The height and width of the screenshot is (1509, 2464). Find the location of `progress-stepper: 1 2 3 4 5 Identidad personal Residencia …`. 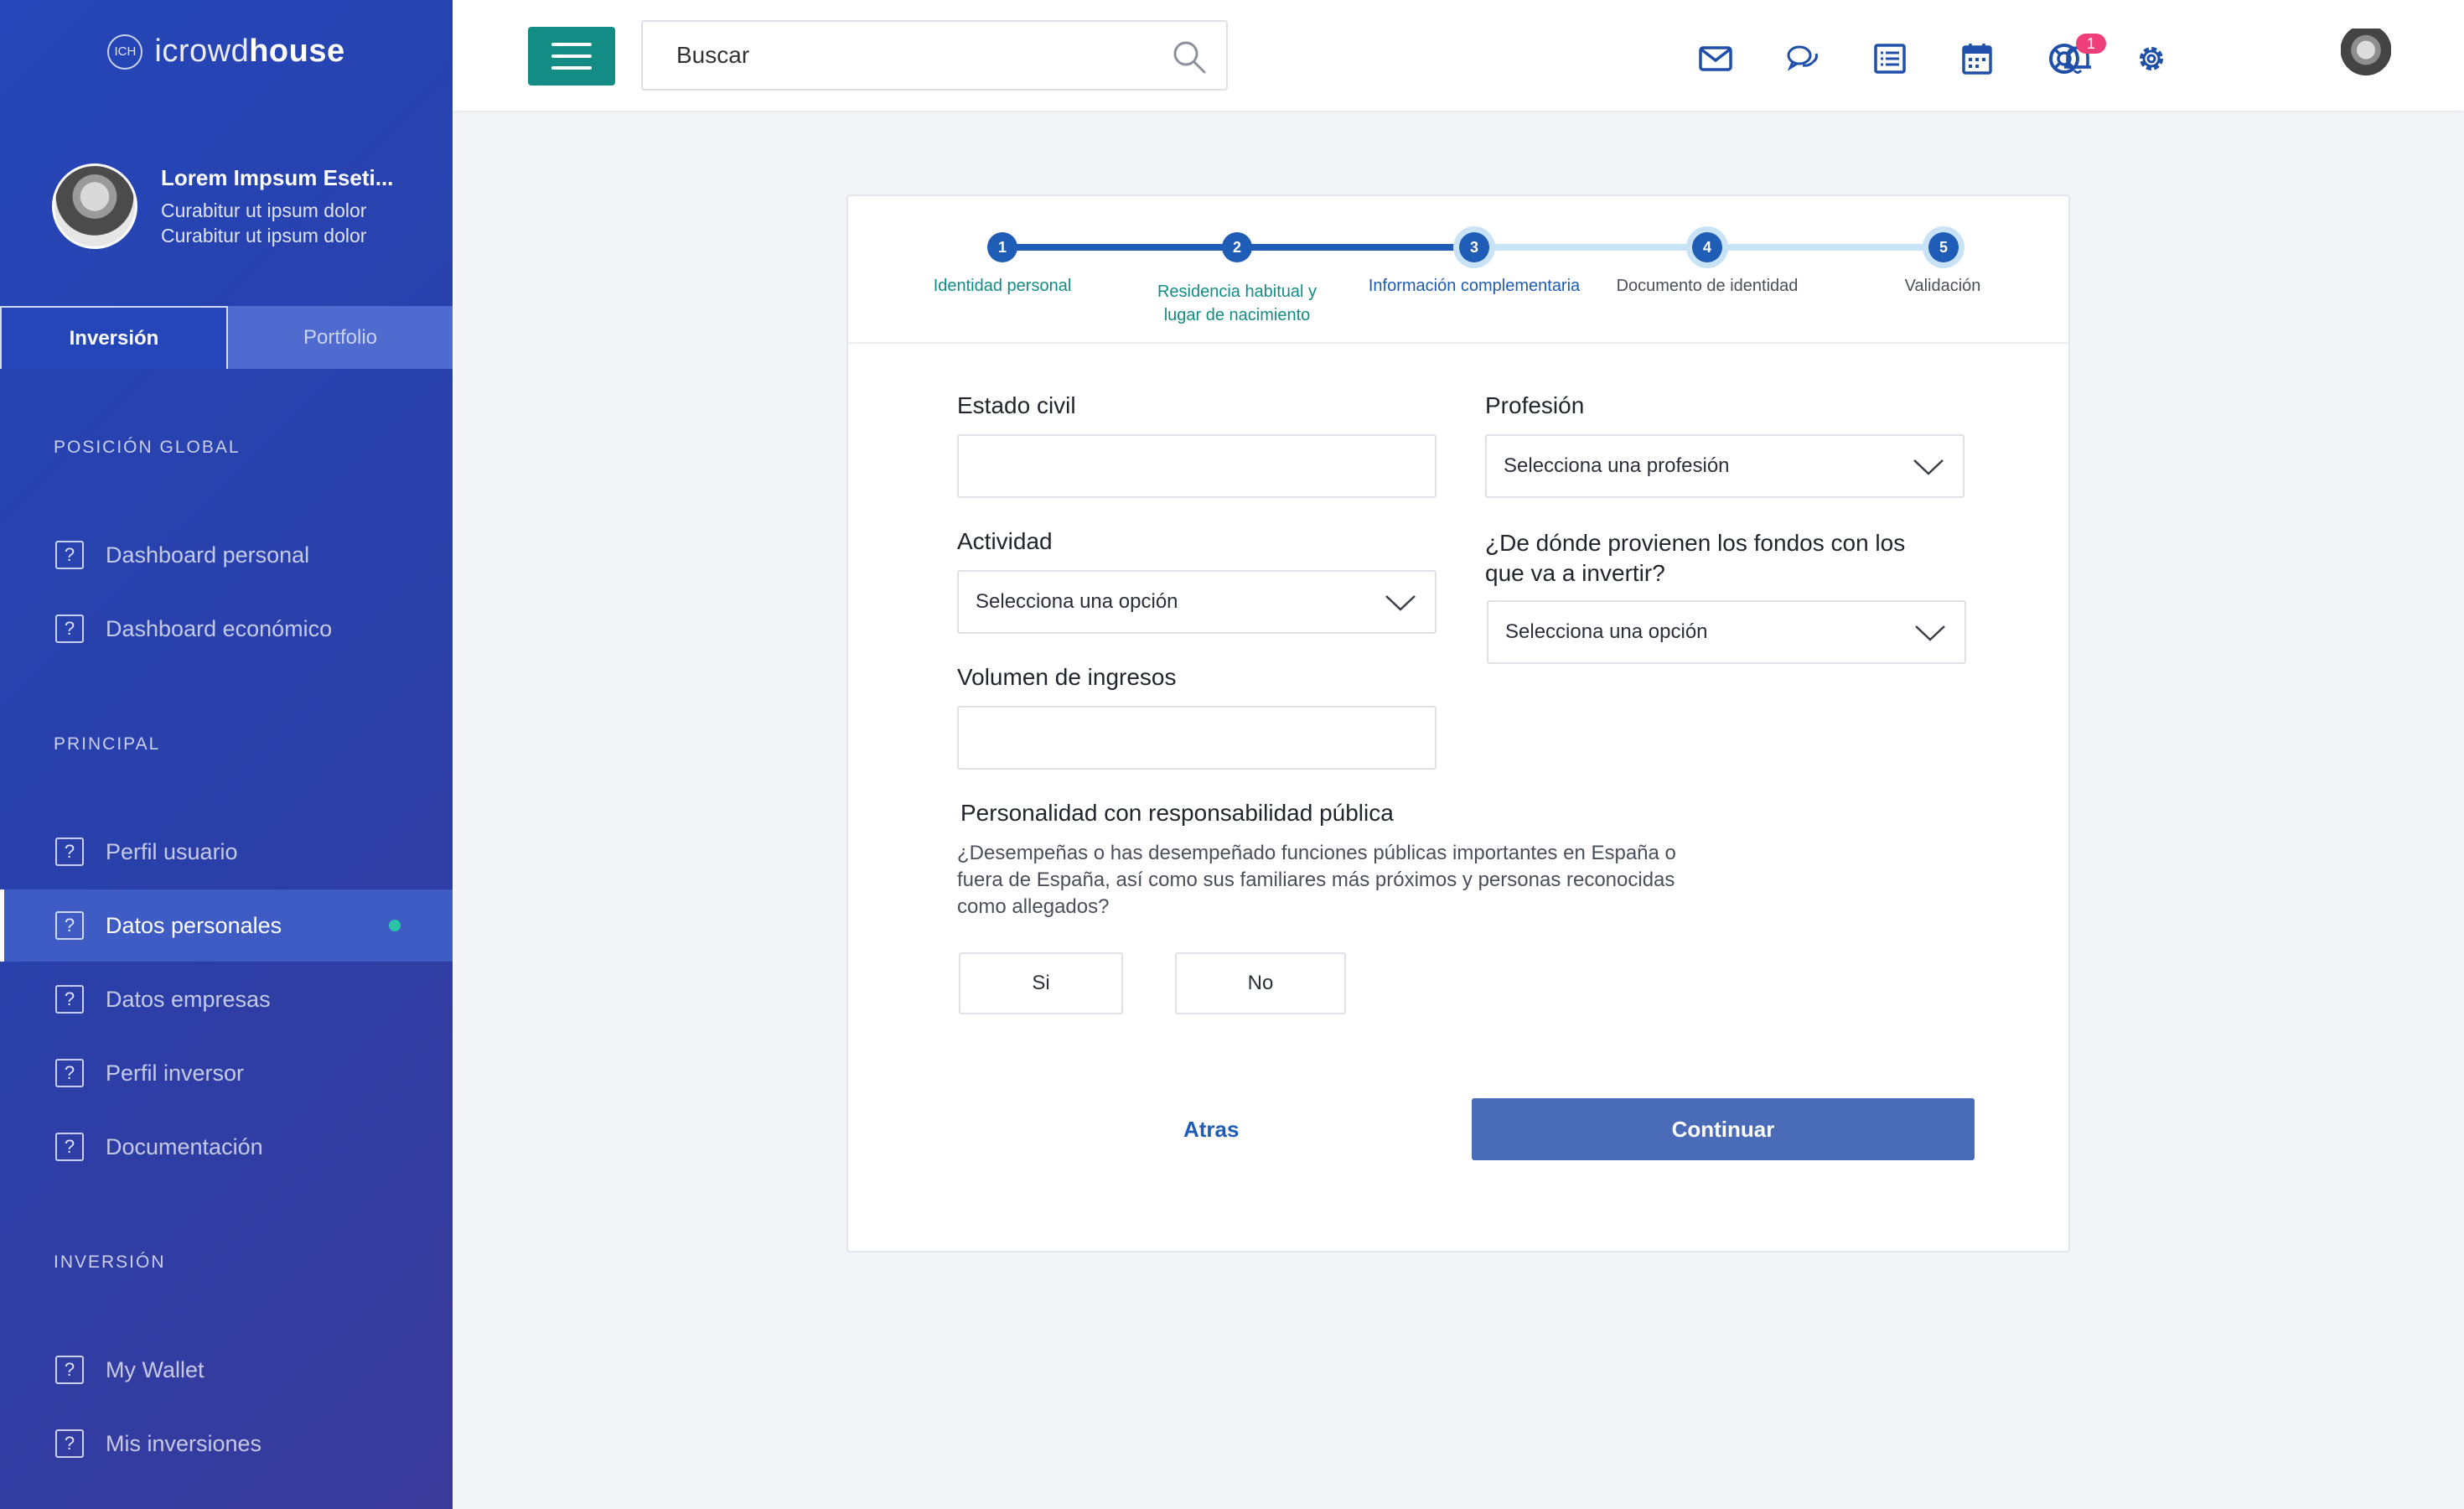

progress-stepper: 1 2 3 4 5 Identidad personal Residencia … is located at coordinates (1458, 270).